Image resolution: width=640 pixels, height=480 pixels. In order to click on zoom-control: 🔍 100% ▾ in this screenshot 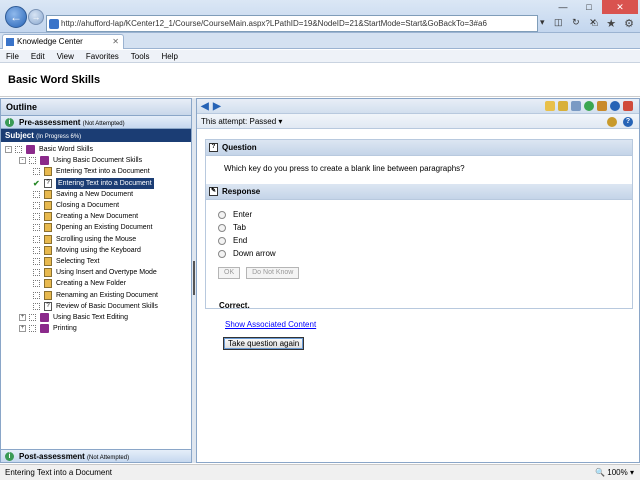, I will do `click(614, 472)`.